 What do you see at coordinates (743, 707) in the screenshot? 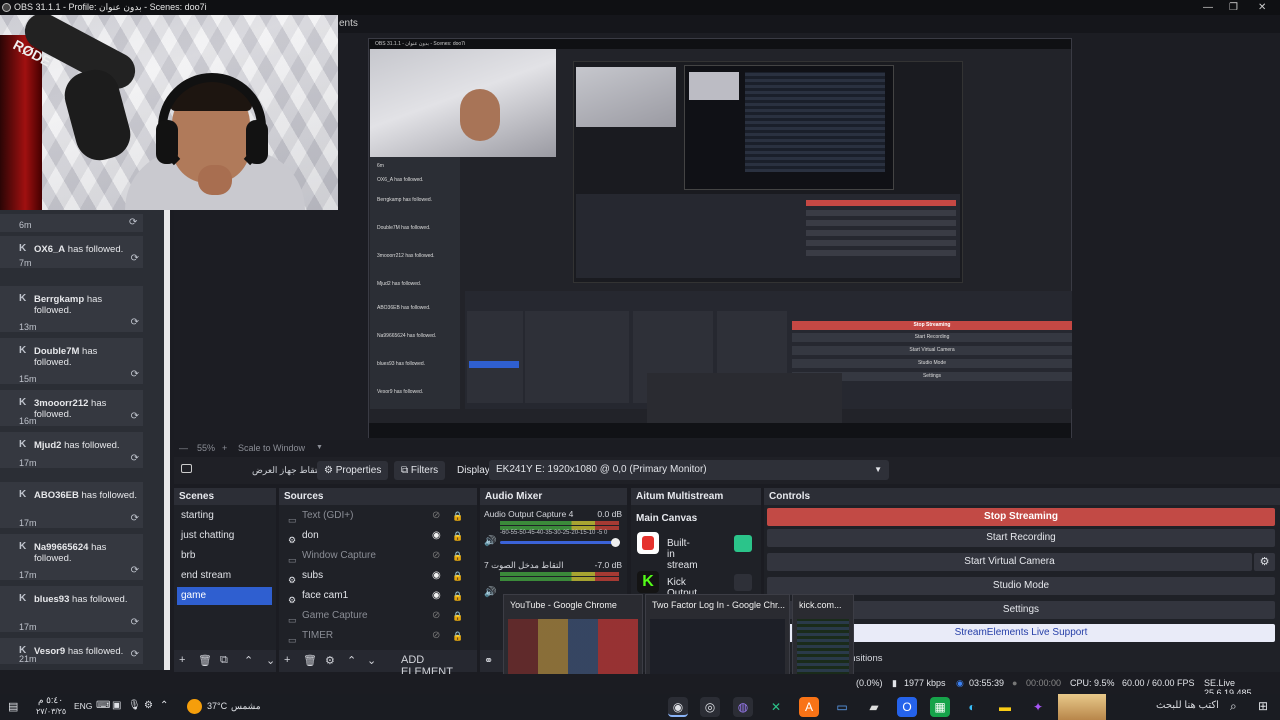
I see `discord-taskbar-icon: ◍` at bounding box center [743, 707].